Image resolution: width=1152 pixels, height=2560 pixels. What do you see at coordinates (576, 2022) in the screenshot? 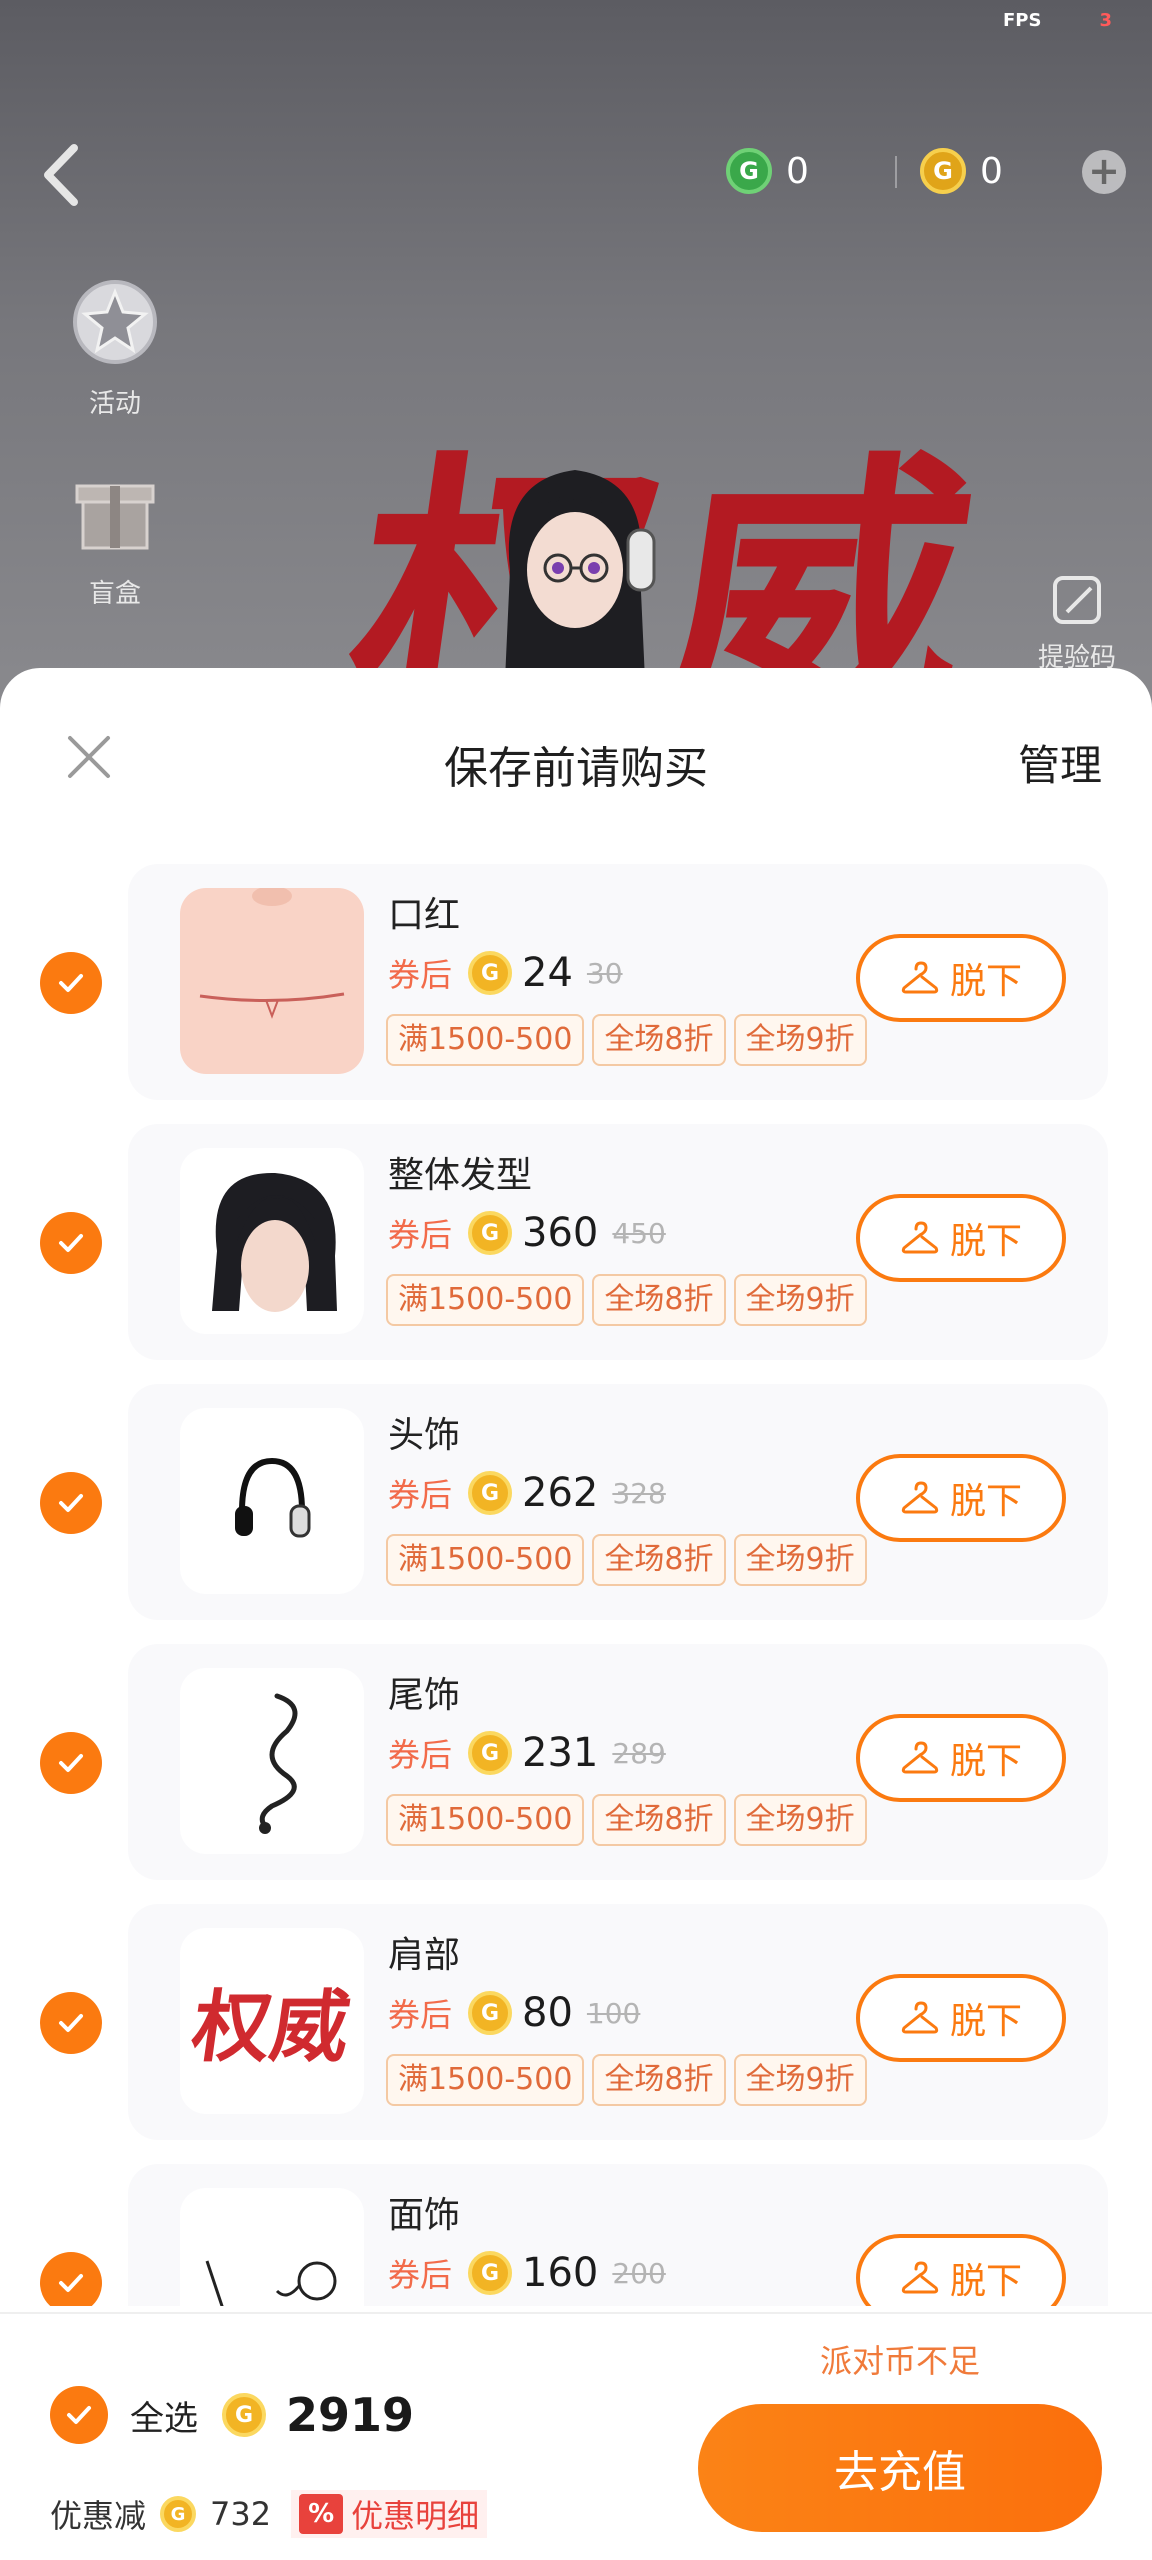
I see `list-item: 权威 肩部 券后 G 80 100 满1500-500 全场8折 全场9折 脱下` at bounding box center [576, 2022].